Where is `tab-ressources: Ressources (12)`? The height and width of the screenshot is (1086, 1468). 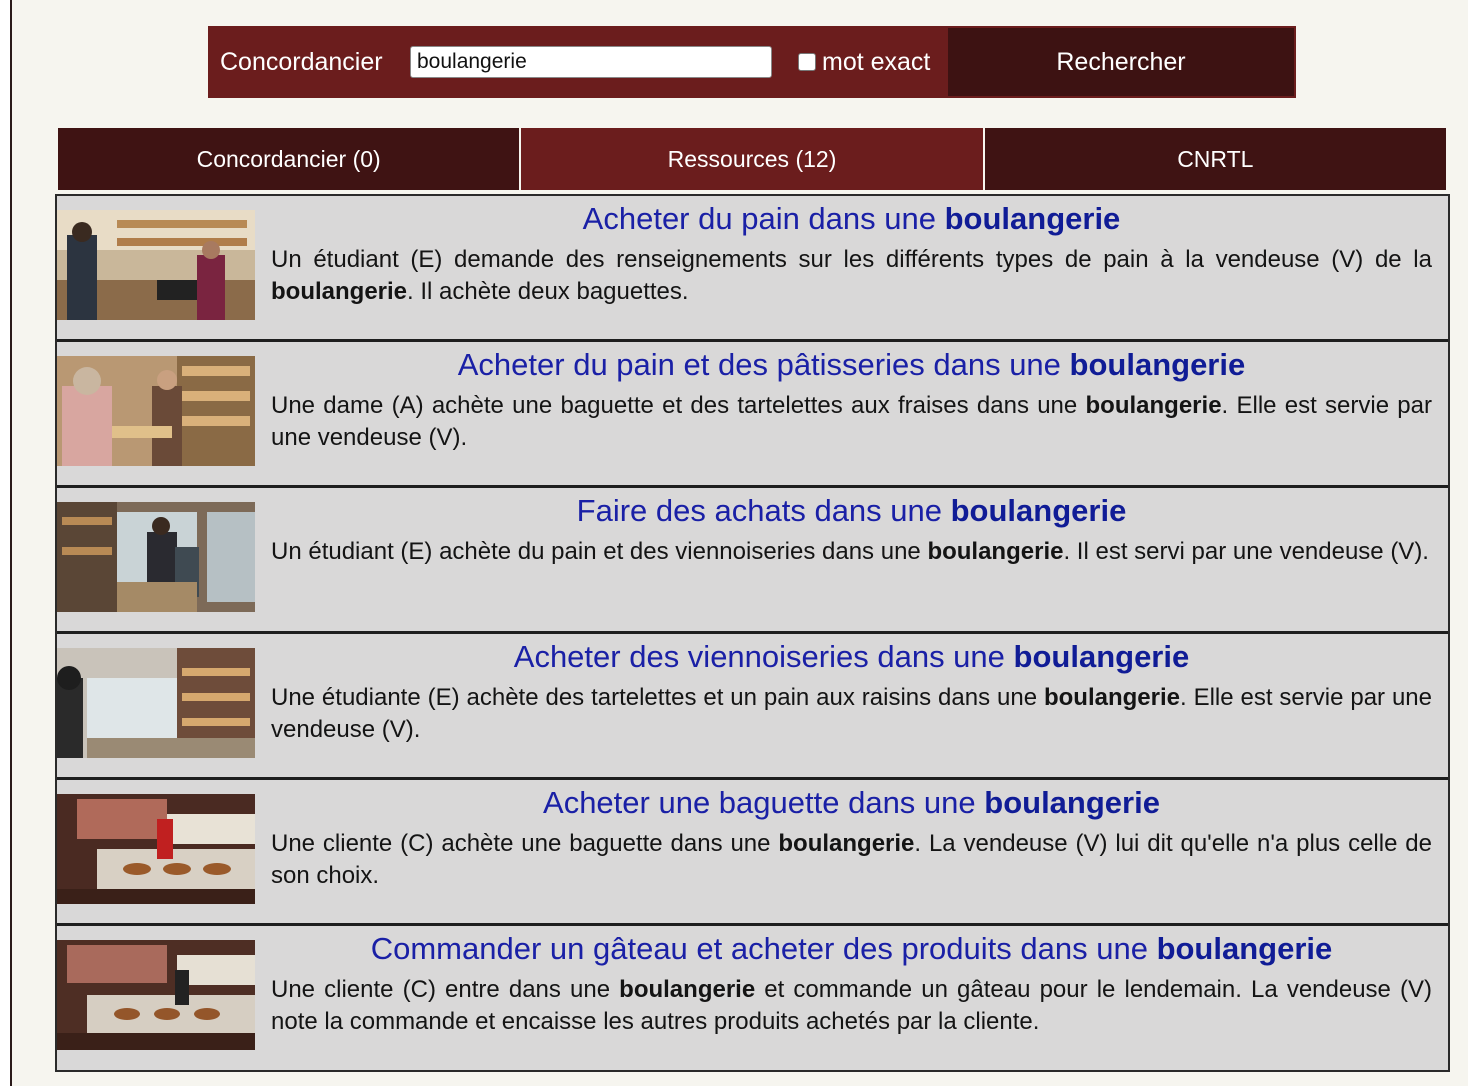 tab-ressources: Ressources (12) is located at coordinates (753, 159).